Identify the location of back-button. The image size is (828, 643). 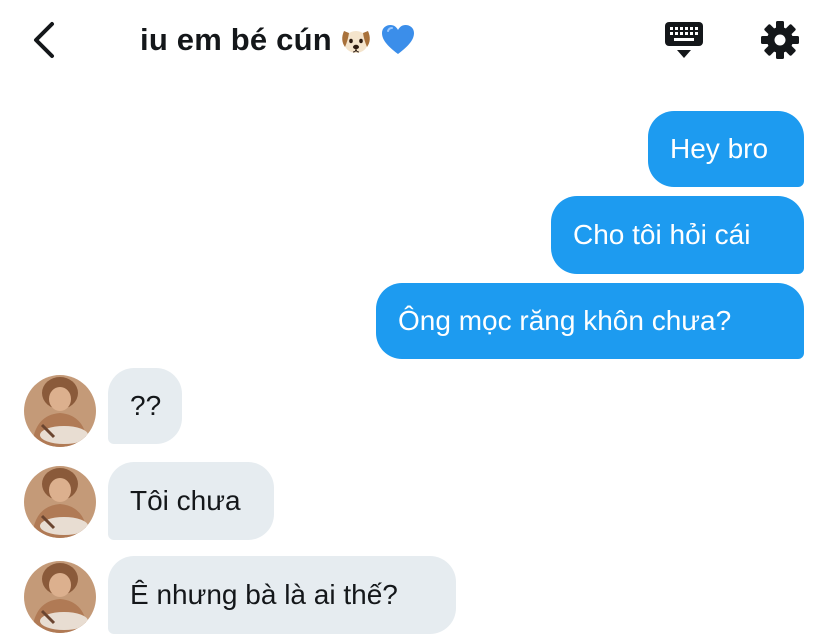
(44, 40).